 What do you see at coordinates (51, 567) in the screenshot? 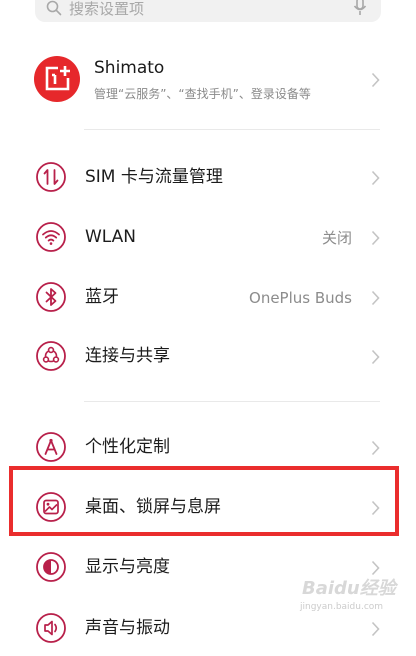
I see `display-icon` at bounding box center [51, 567].